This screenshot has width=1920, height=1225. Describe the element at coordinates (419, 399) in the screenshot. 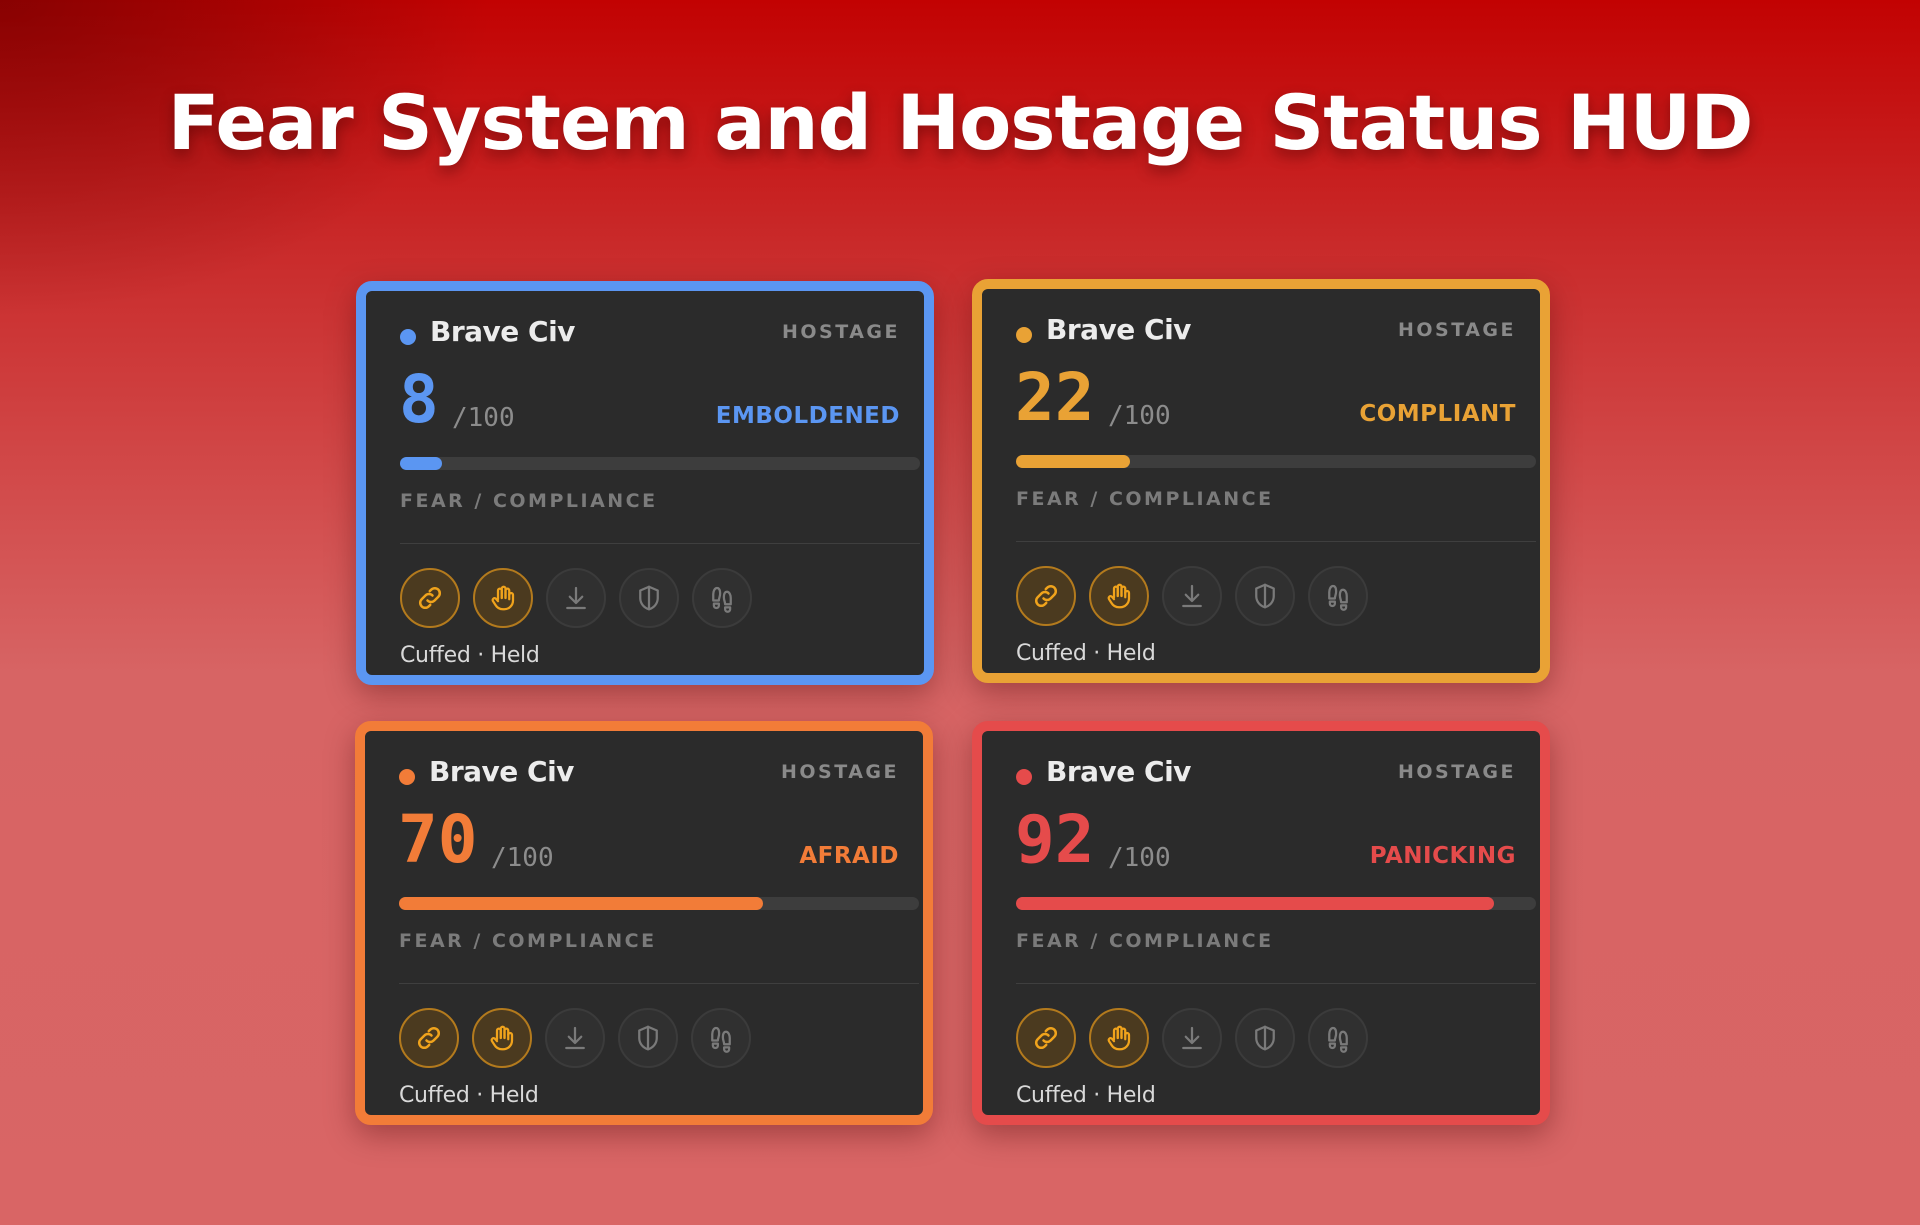

I see `fear-score: 8` at that location.